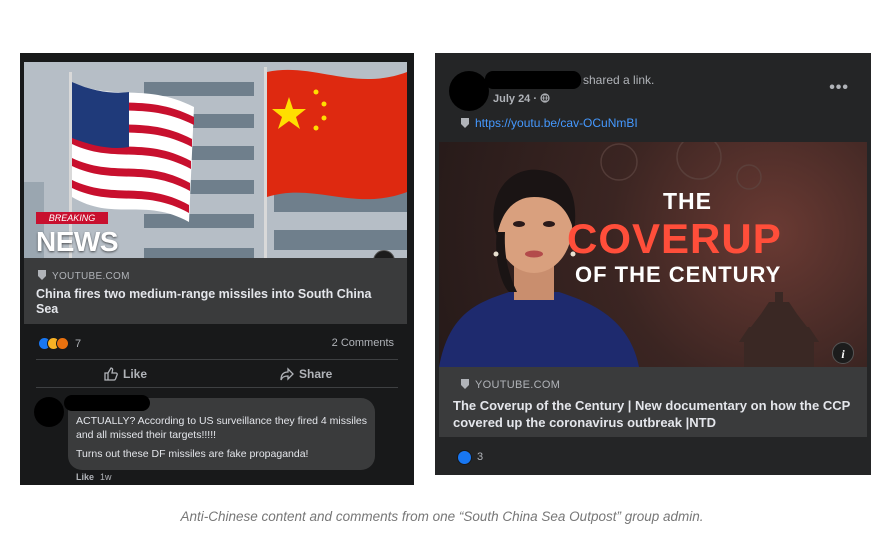 Image resolution: width=884 pixels, height=537 pixels. I want to click on angry-reaction-icon, so click(62, 344).